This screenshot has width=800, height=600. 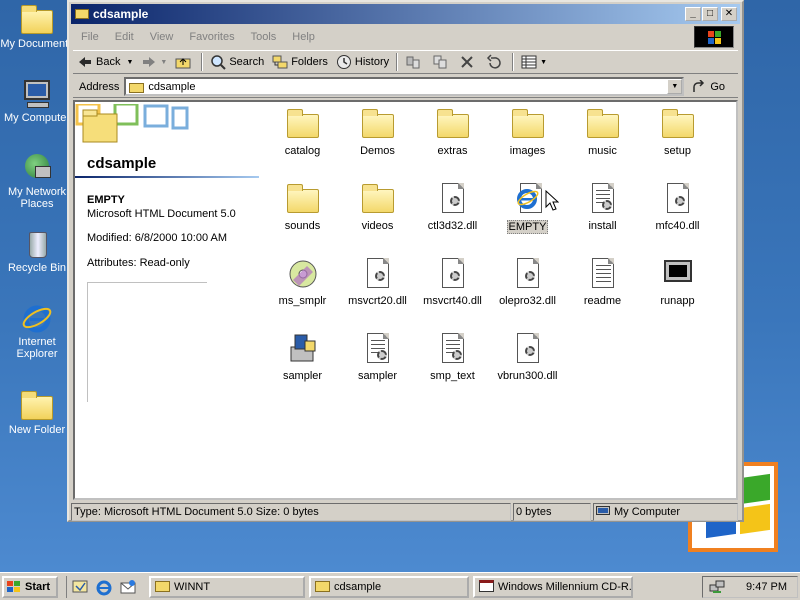 What do you see at coordinates (693, 14) in the screenshot?
I see `minimize-button: _` at bounding box center [693, 14].